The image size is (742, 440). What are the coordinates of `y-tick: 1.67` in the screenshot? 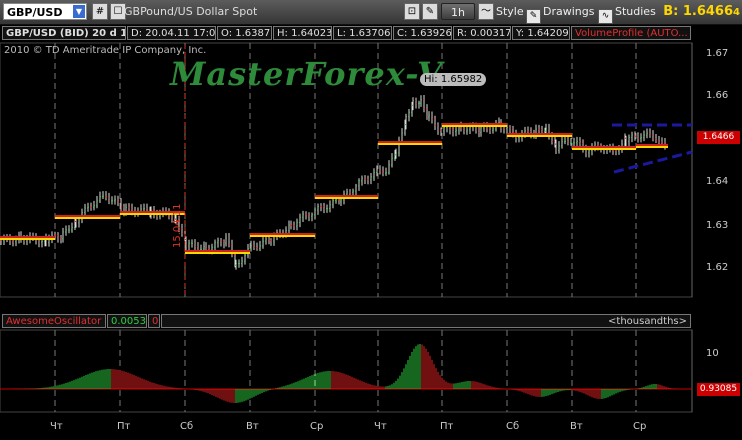 It's located at (717, 53).